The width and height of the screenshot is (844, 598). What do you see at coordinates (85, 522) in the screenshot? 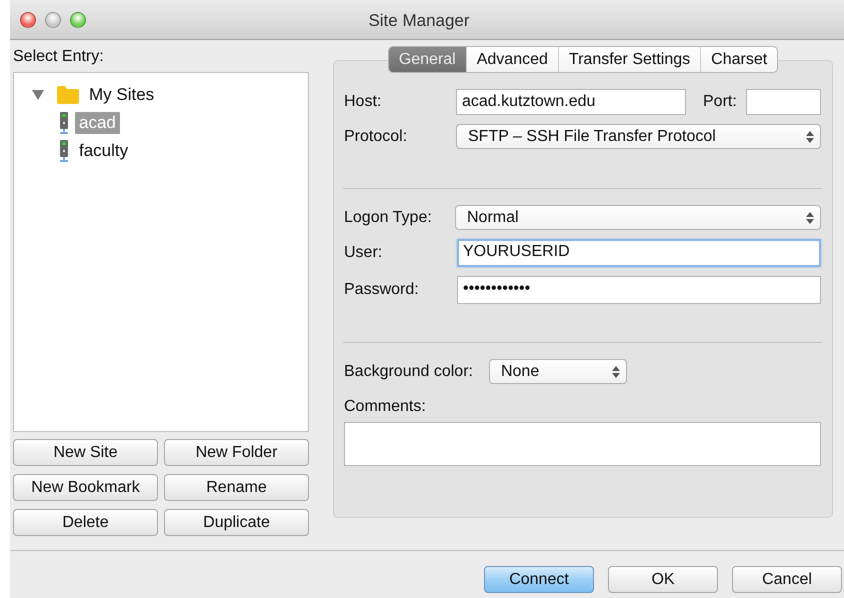
I see `entry-button: Delete` at bounding box center [85, 522].